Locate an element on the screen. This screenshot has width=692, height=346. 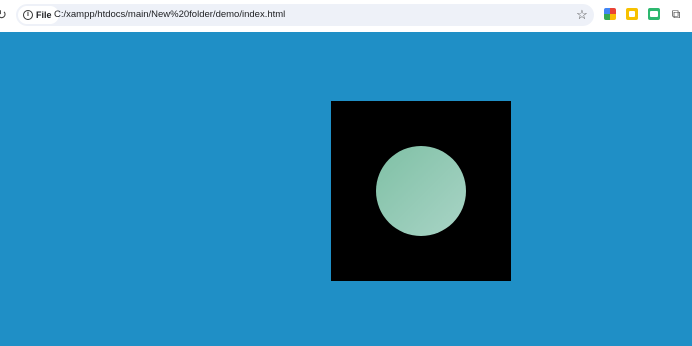
gradient-circle is located at coordinates (421, 191).